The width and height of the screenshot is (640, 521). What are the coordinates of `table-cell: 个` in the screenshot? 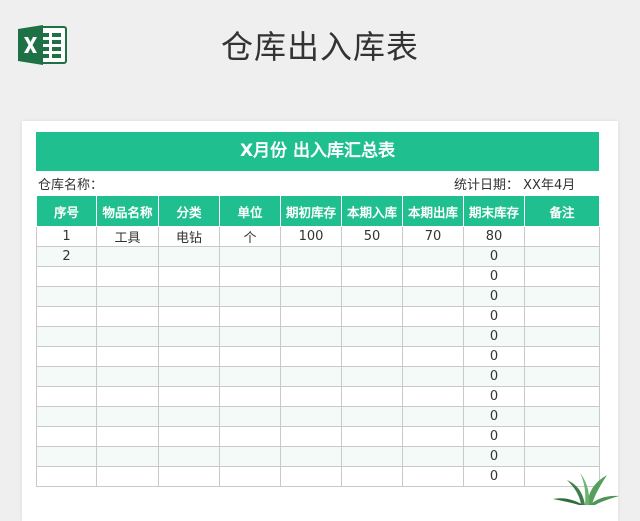 It's located at (250, 236).